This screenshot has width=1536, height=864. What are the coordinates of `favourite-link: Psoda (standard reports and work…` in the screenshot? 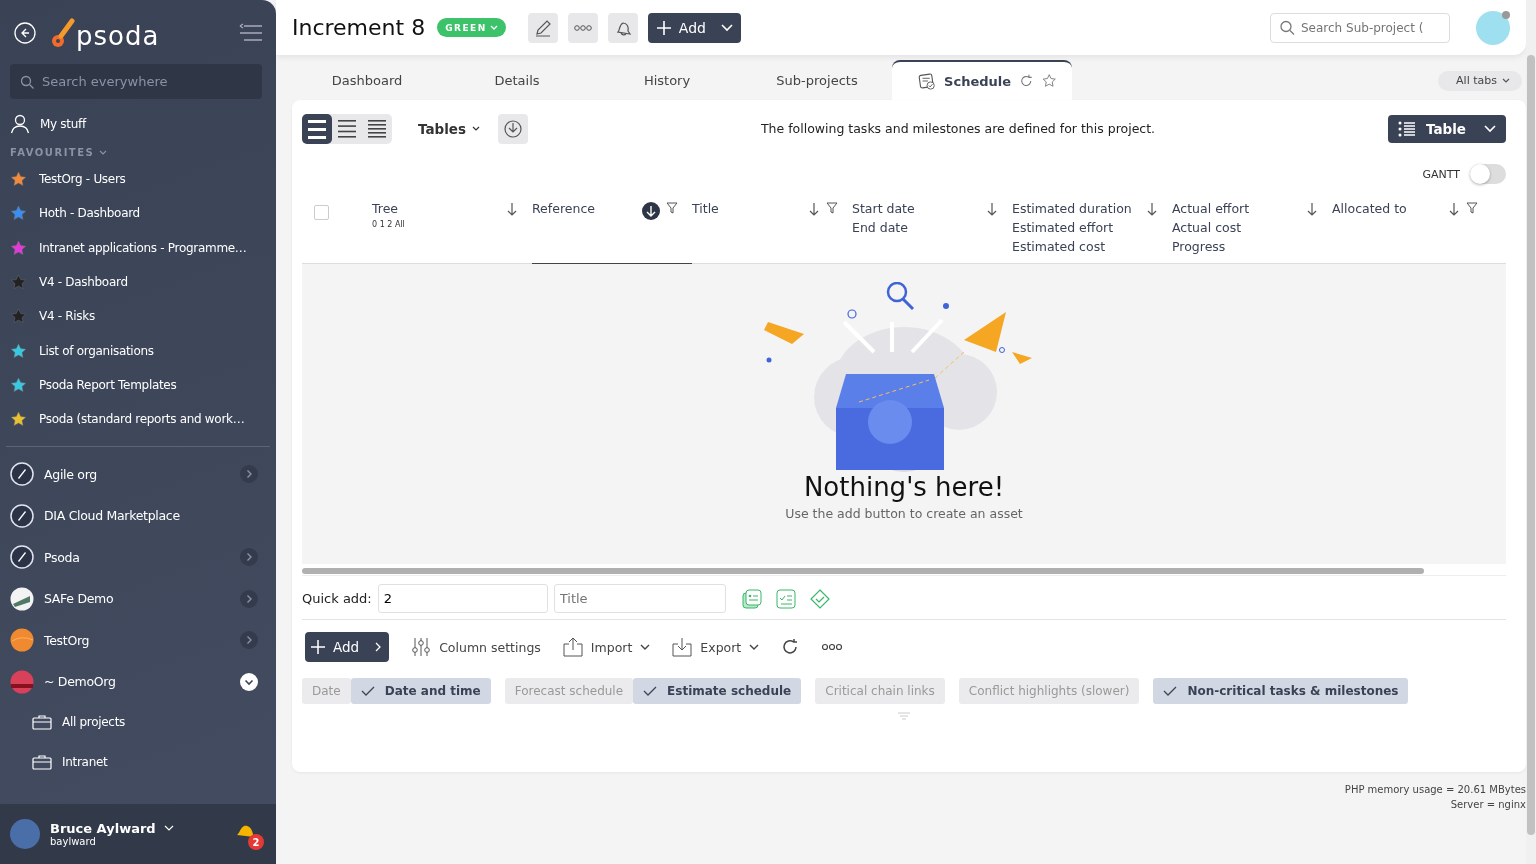 It's located at (138, 419).